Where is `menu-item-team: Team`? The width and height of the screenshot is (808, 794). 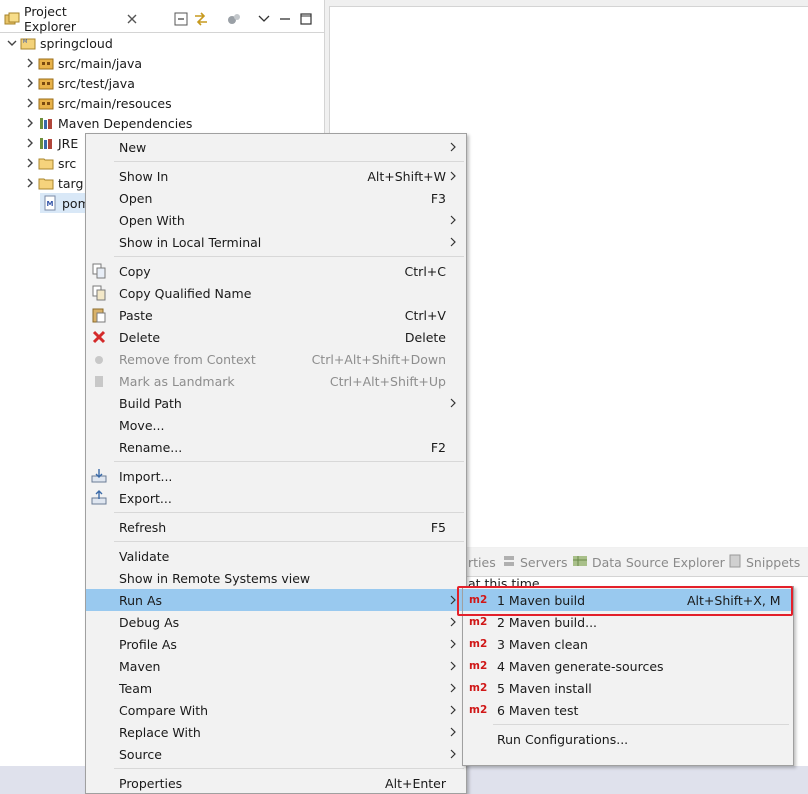
menu-item-team: Team is located at coordinates (276, 688).